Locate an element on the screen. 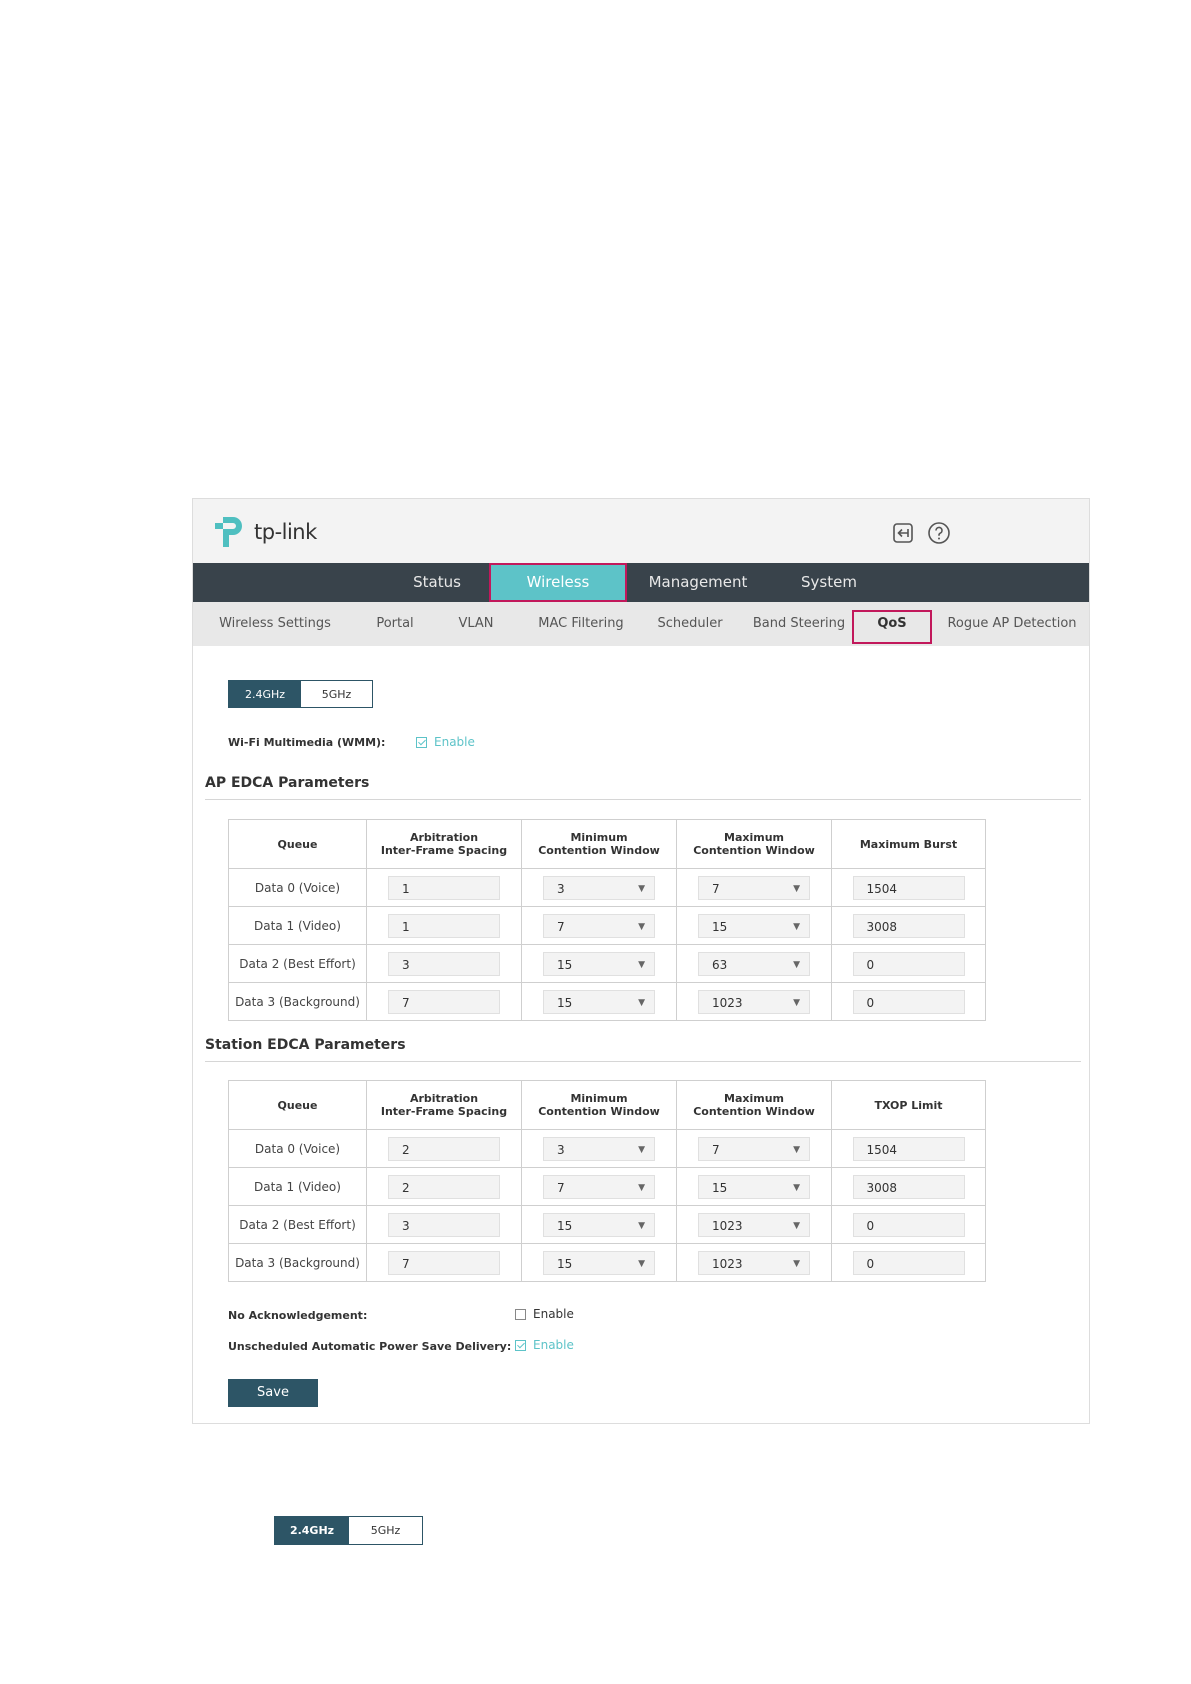 The image size is (1191, 1684). tab-qos: QoS is located at coordinates (892, 624).